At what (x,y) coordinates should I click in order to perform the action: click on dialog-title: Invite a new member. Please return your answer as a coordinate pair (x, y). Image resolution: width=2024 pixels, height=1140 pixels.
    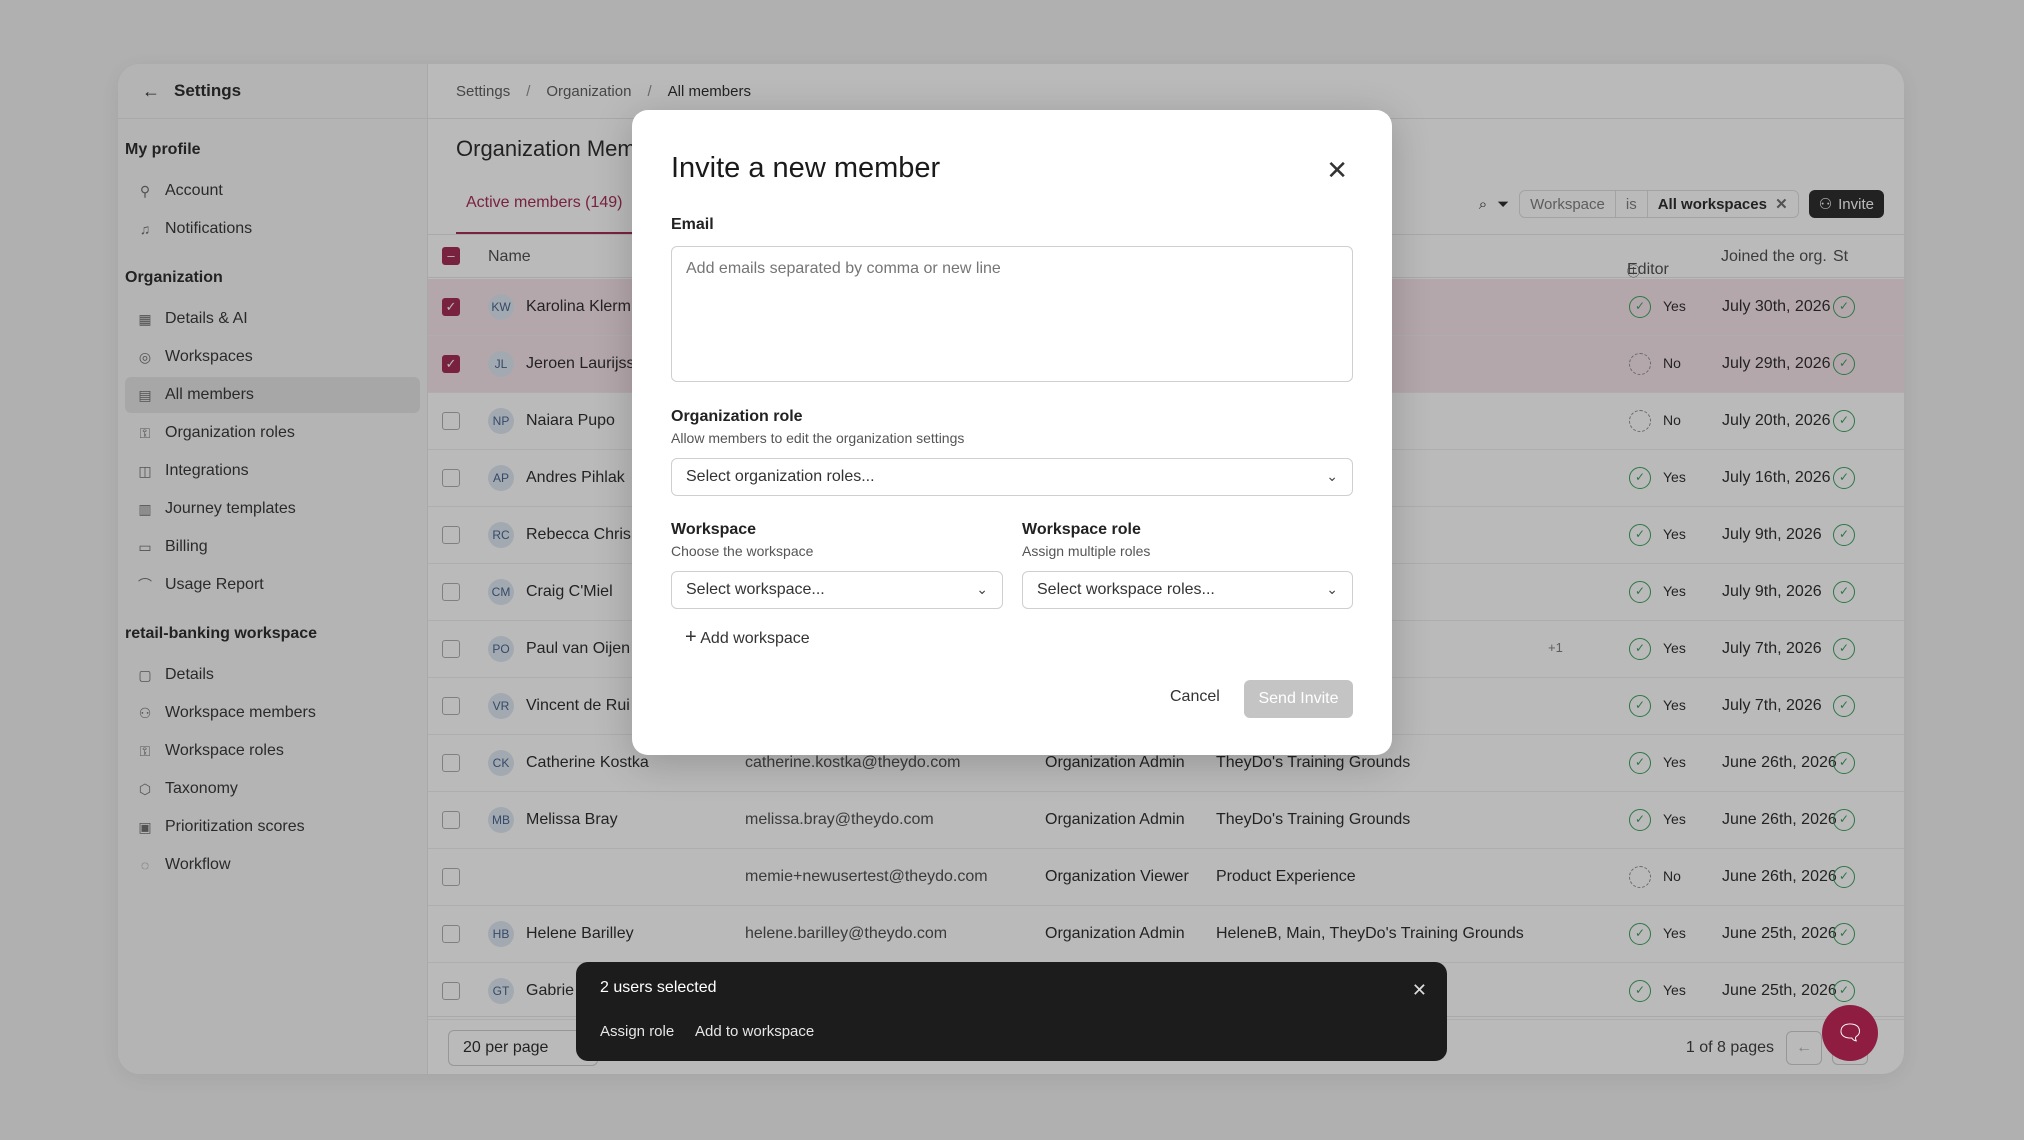
    Looking at the image, I should click on (806, 168).